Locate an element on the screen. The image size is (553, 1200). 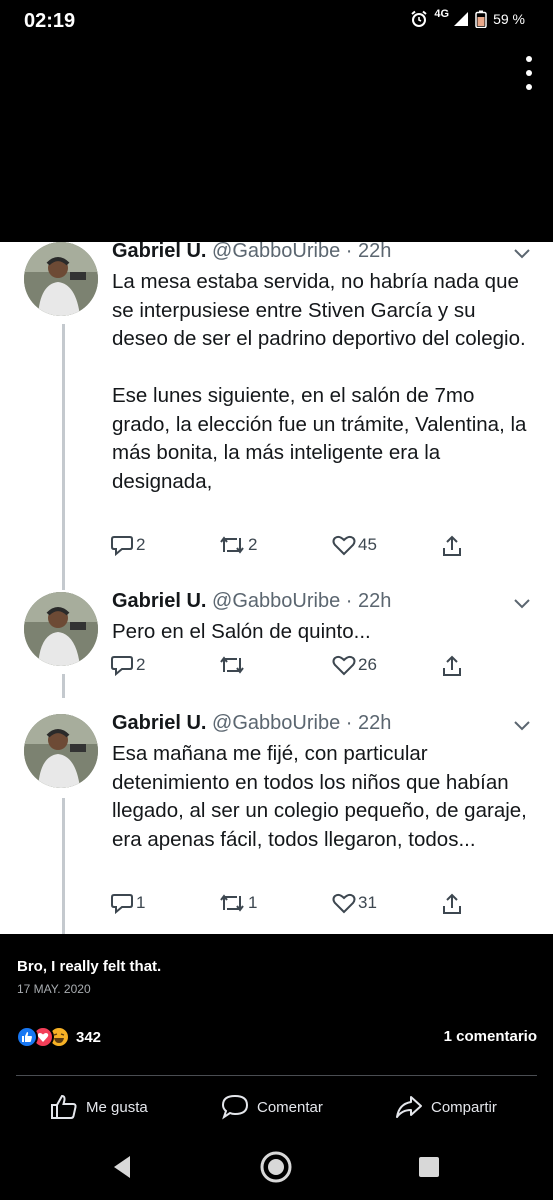
reply-count: 1 is located at coordinates (141, 902).